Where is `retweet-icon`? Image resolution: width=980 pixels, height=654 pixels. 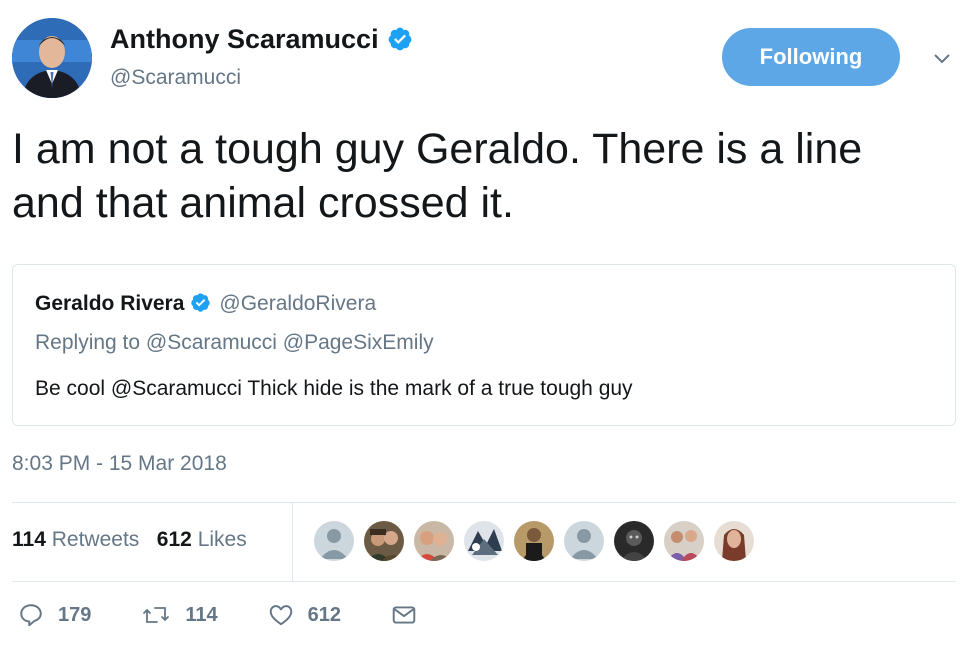 retweet-icon is located at coordinates (156, 615).